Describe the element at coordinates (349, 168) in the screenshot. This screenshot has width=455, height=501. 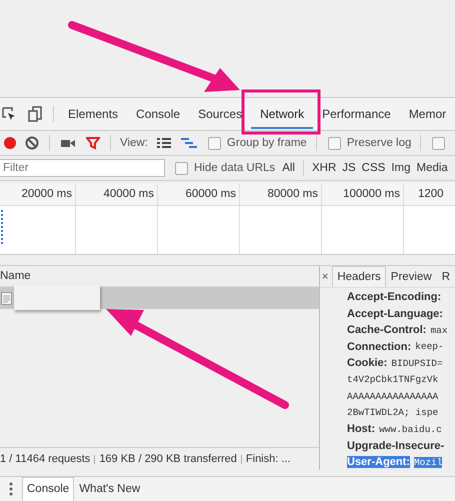
I see `type-filter: JS` at that location.